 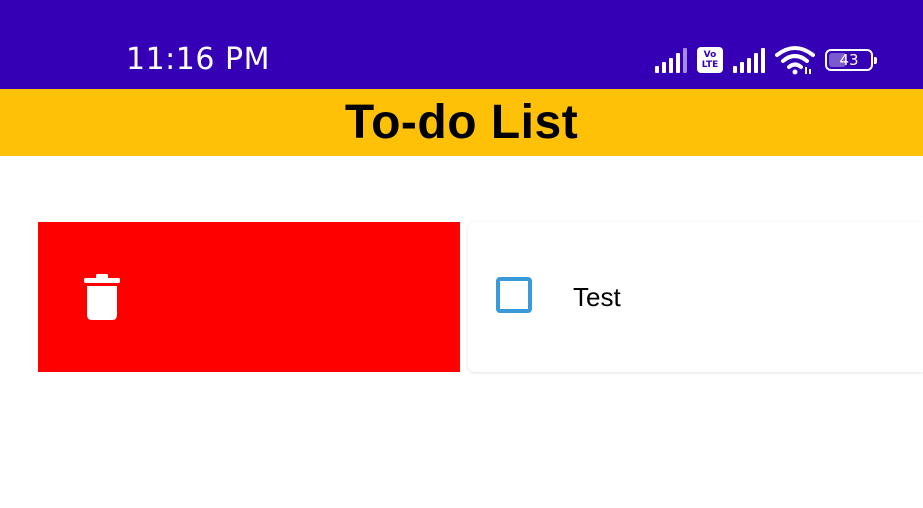 I want to click on swipe-delete-background, so click(x=249, y=297).